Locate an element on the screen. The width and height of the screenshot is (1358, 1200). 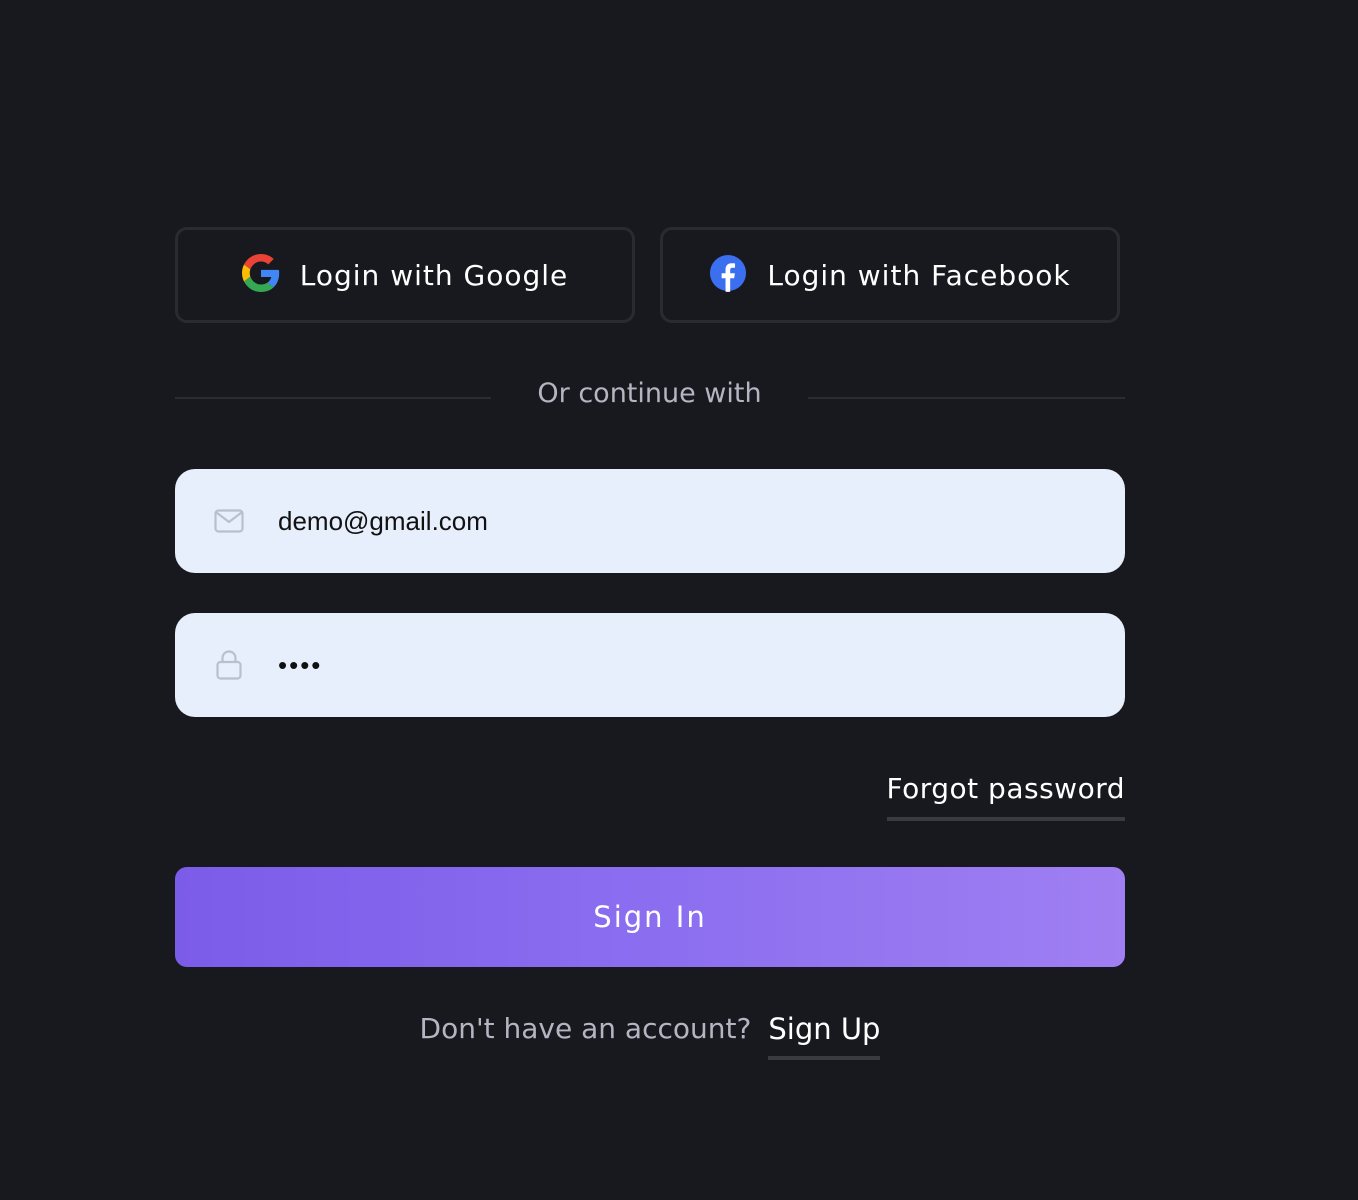
password-field is located at coordinates (650, 665).